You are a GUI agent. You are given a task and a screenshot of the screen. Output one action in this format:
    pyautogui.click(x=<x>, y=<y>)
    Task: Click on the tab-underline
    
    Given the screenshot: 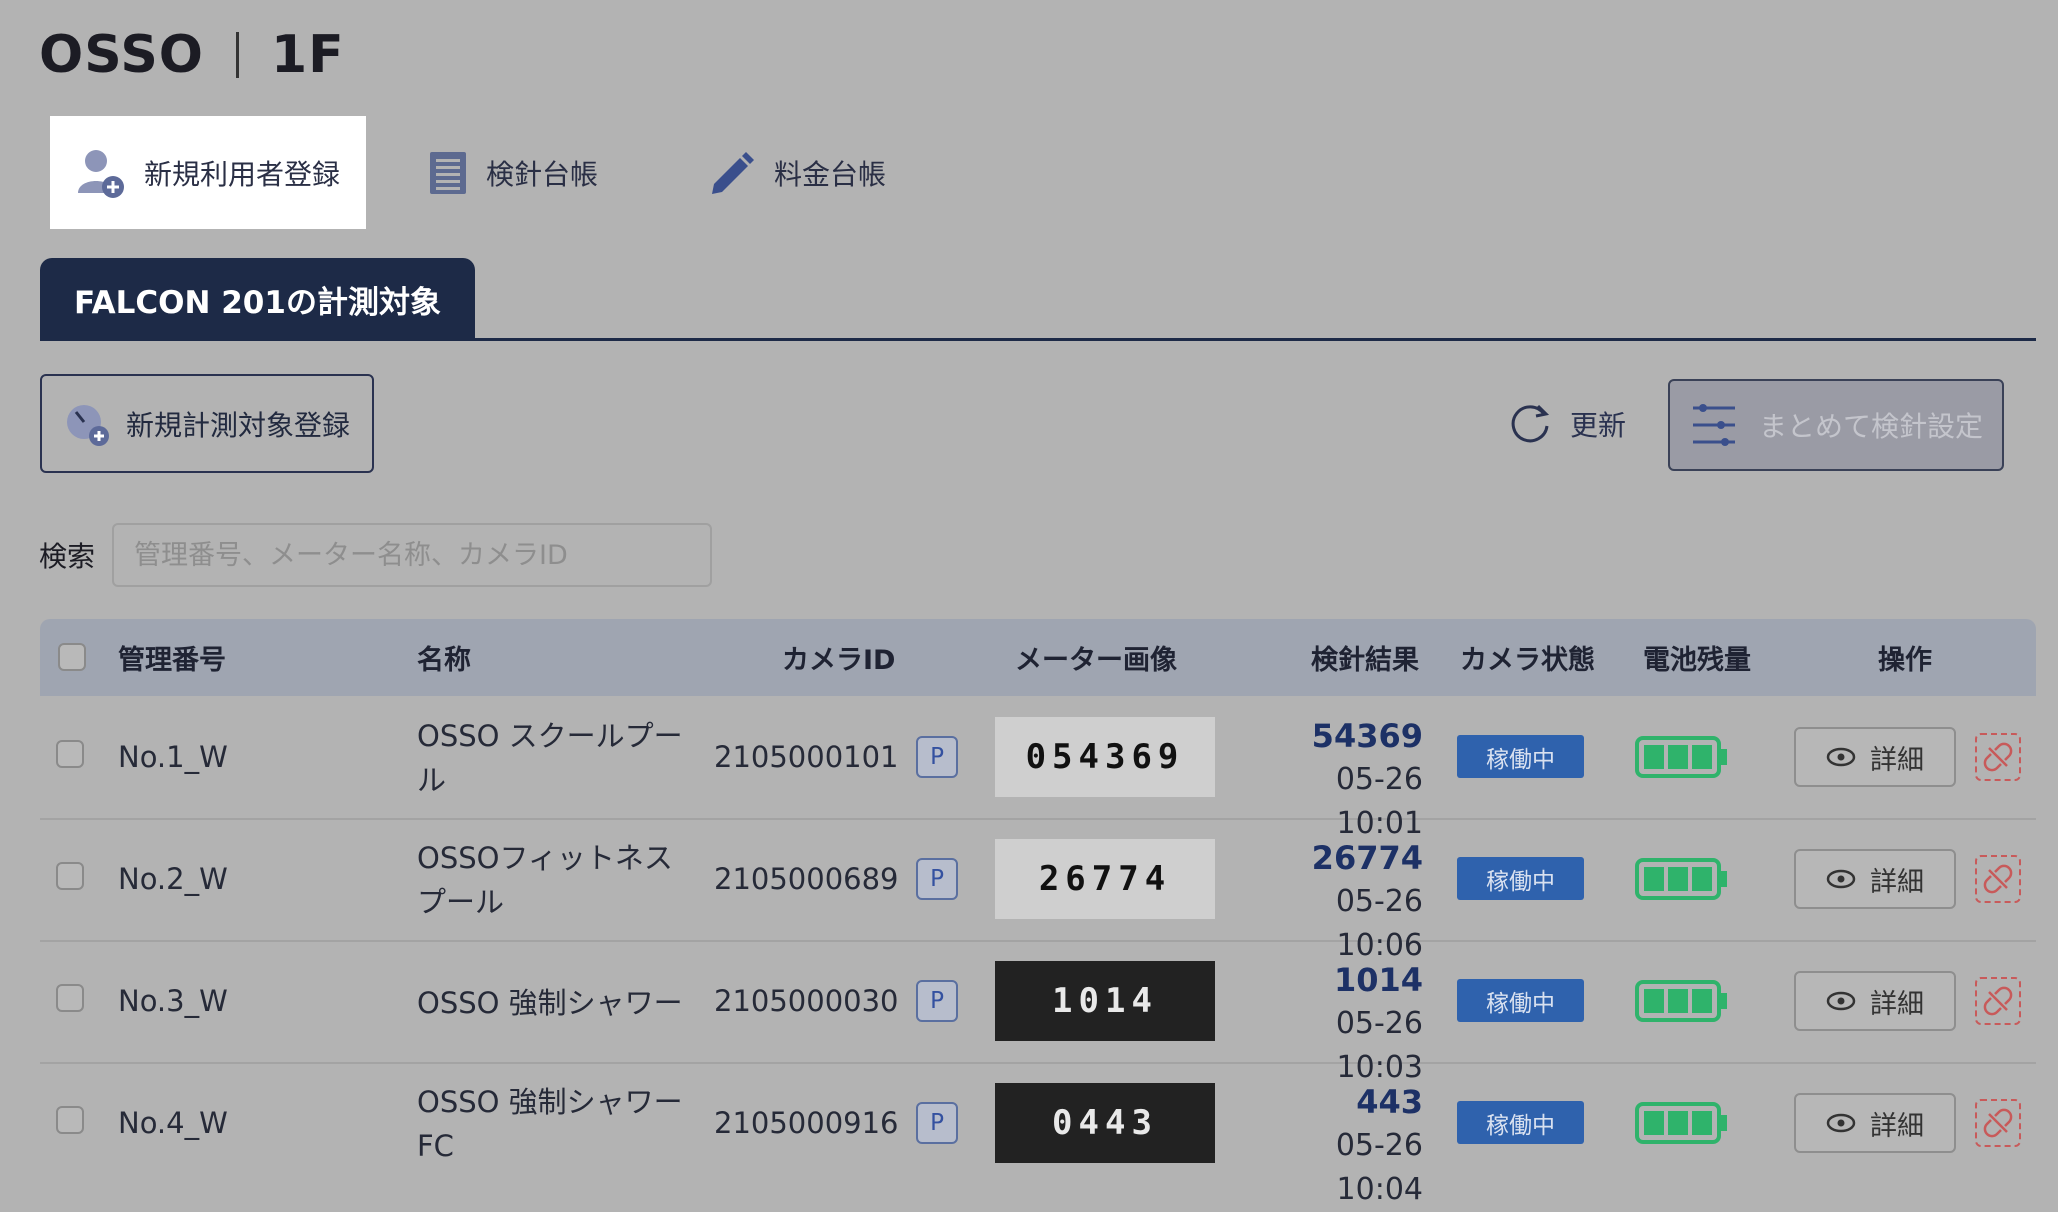 What is the action you would take?
    pyautogui.click(x=1038, y=339)
    